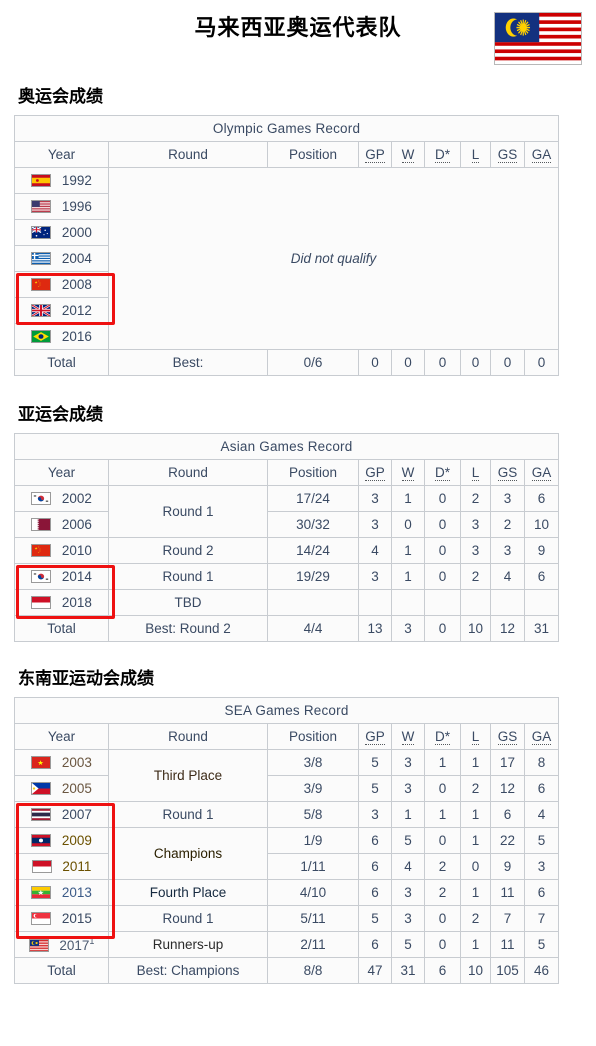 This screenshot has height=1046, width=596. Describe the element at coordinates (61, 788) in the screenshot. I see `year-cell: 2005` at that location.